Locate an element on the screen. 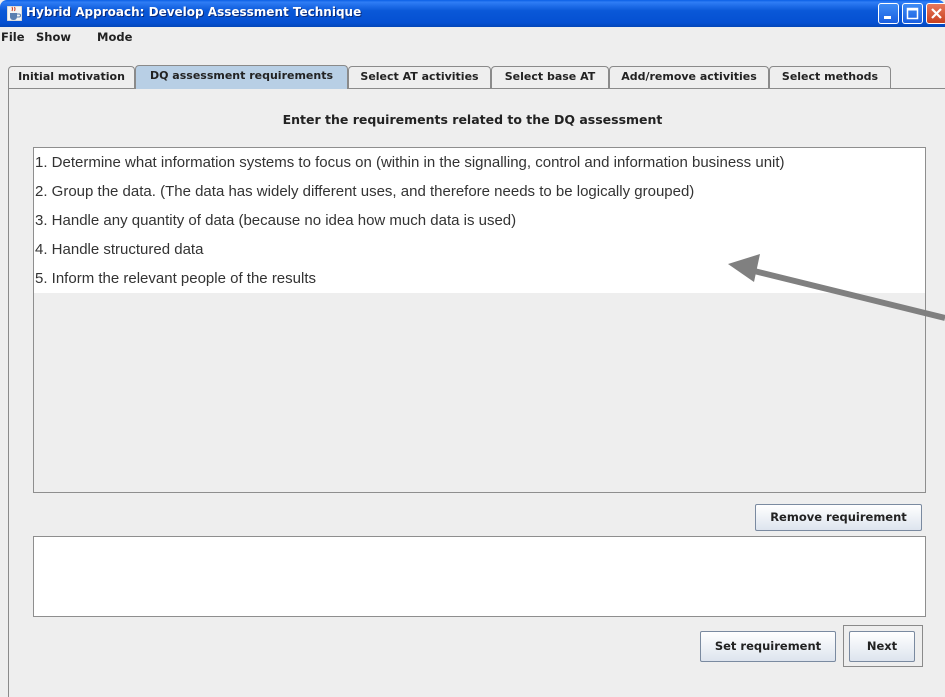 This screenshot has height=697, width=945. tab-initial-motivation: Initial motivation is located at coordinates (71, 77).